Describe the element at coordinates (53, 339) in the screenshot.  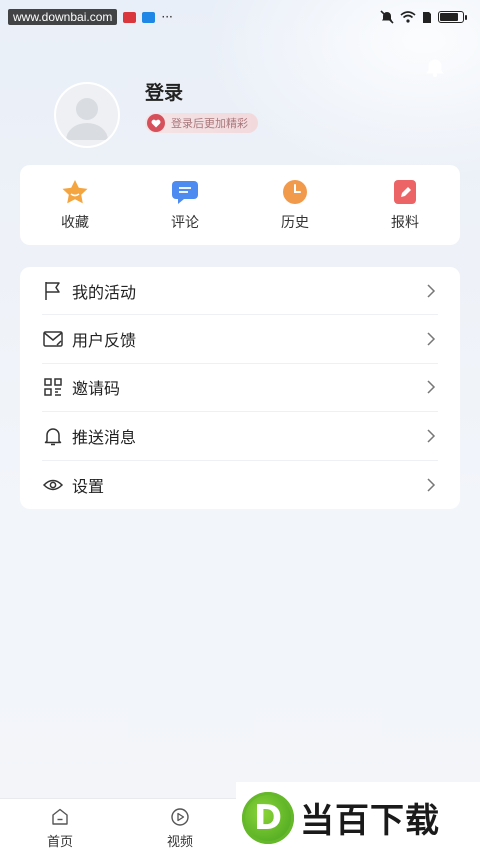
I see `mail-icon` at that location.